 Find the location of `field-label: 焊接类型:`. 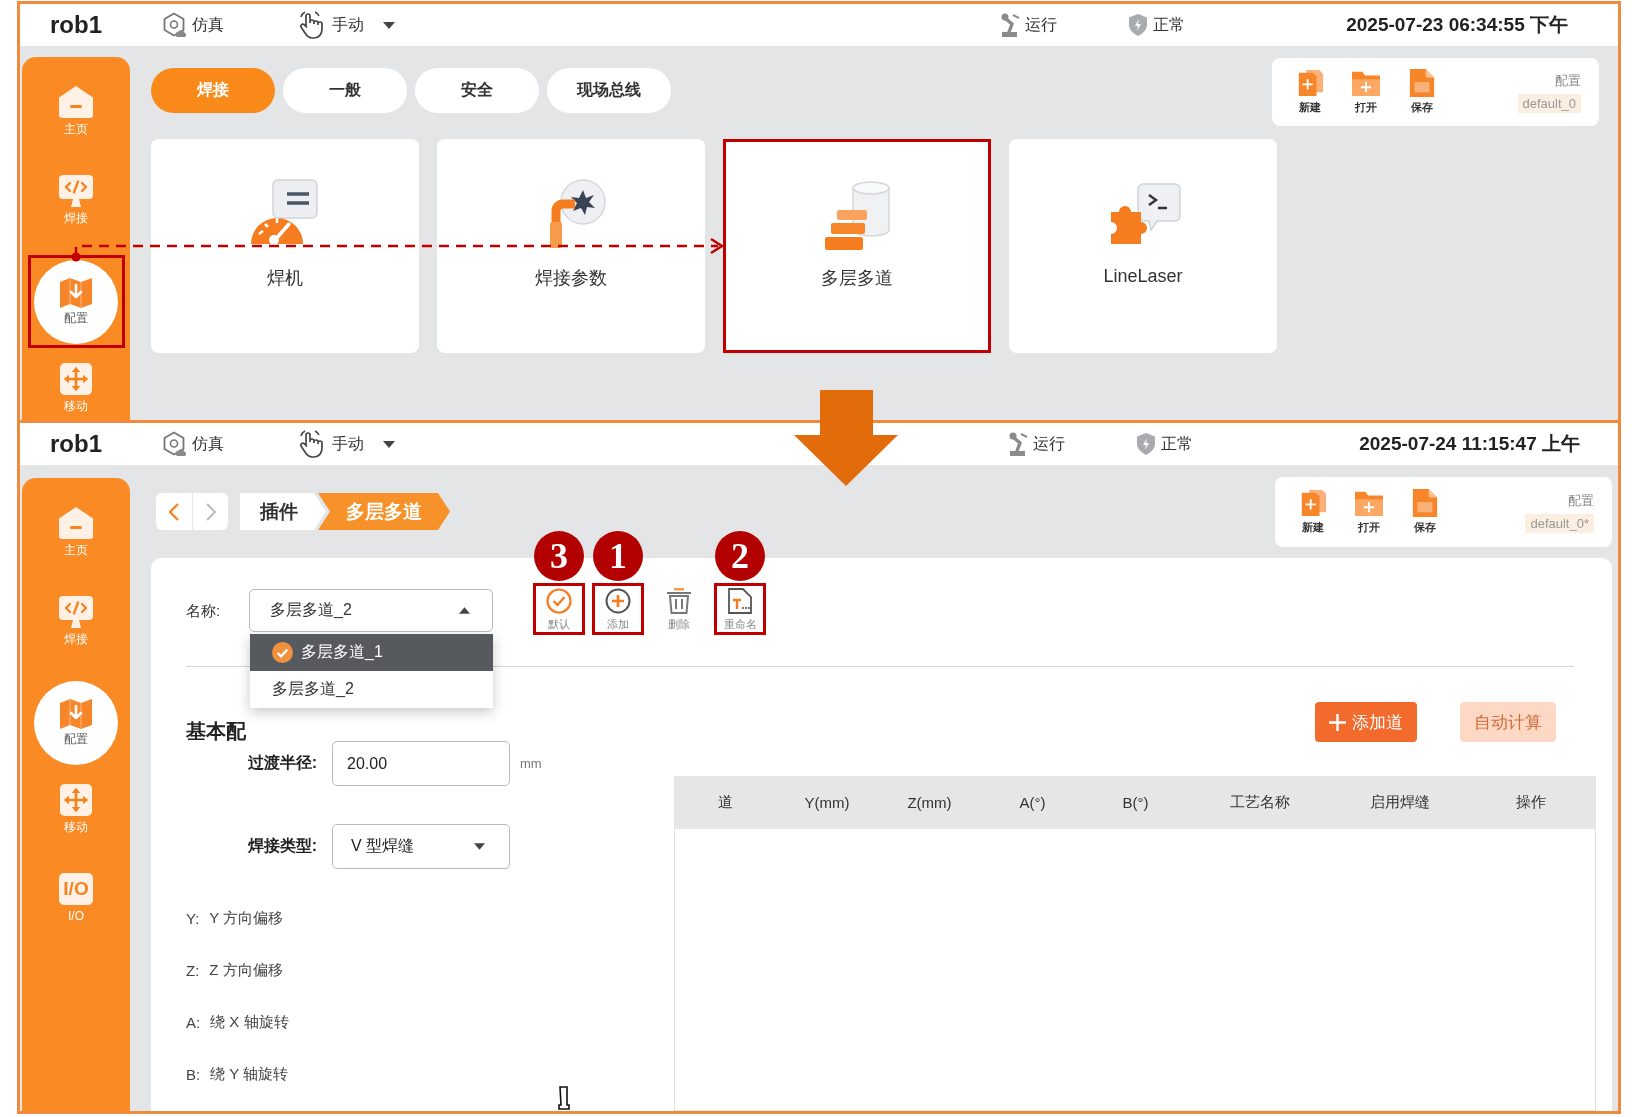

field-label: 焊接类型: is located at coordinates (282, 846).